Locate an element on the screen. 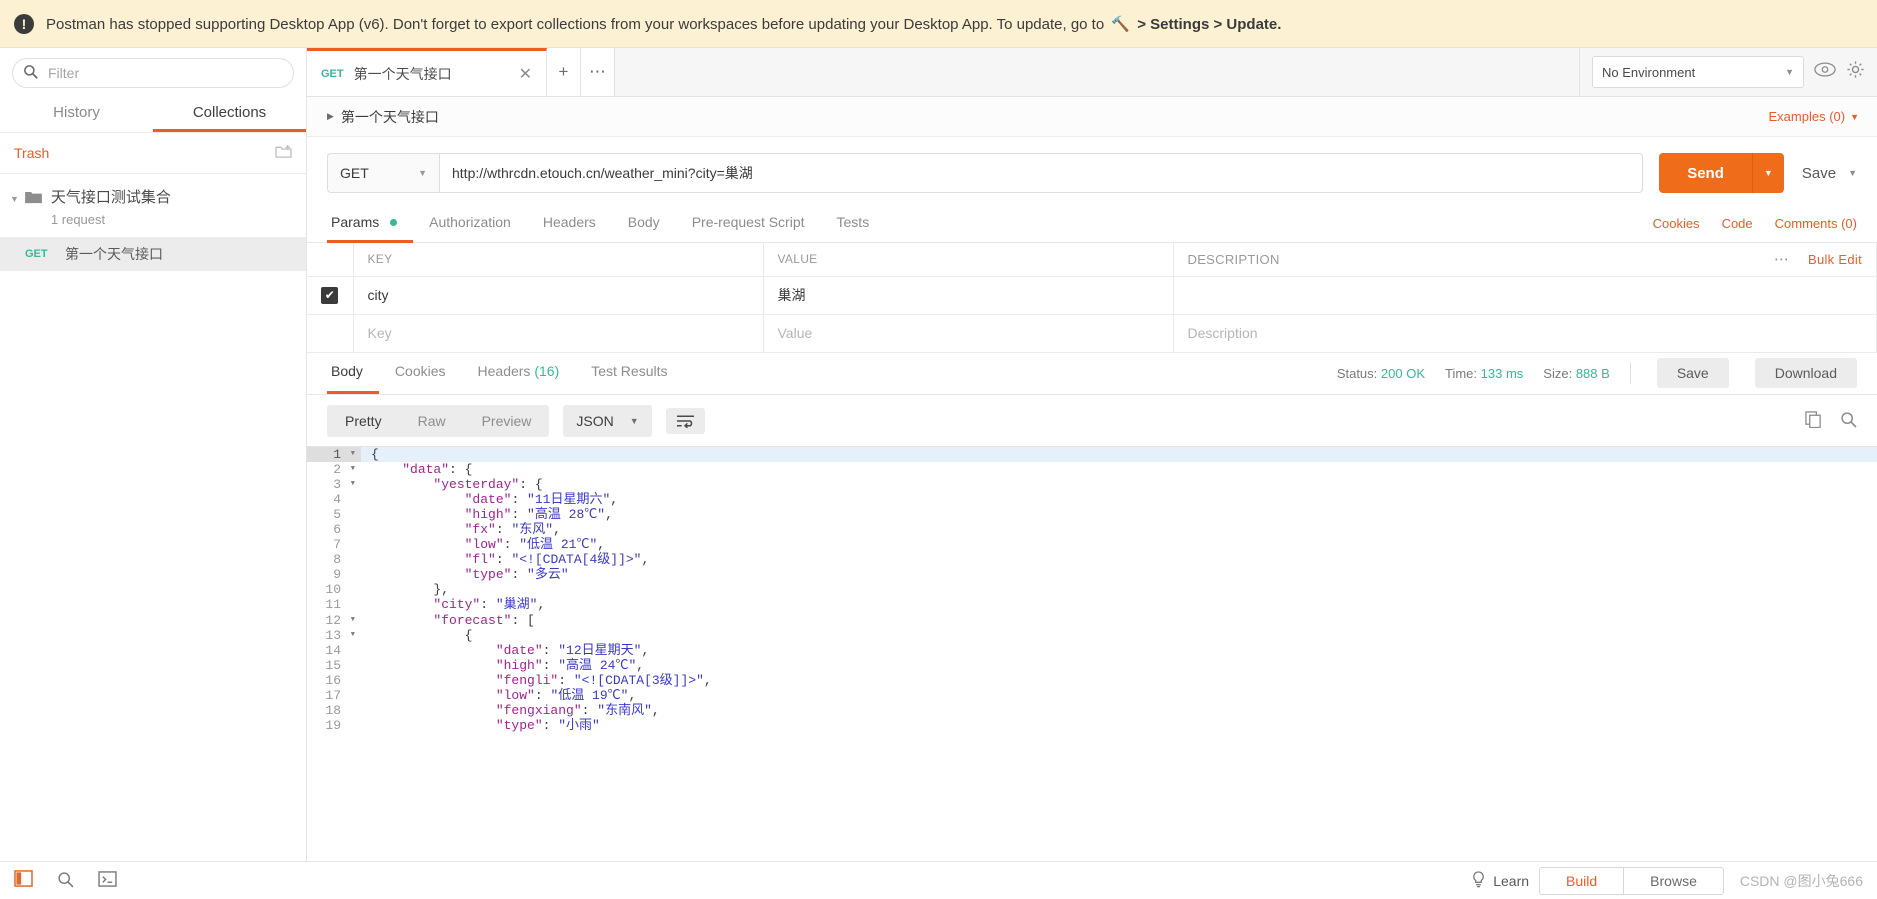  filter-box is located at coordinates (153, 73).